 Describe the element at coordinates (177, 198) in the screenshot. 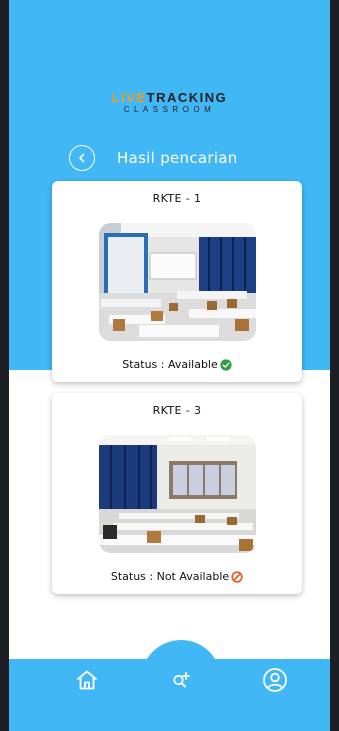

I see `room-name: RKTE - 1` at that location.